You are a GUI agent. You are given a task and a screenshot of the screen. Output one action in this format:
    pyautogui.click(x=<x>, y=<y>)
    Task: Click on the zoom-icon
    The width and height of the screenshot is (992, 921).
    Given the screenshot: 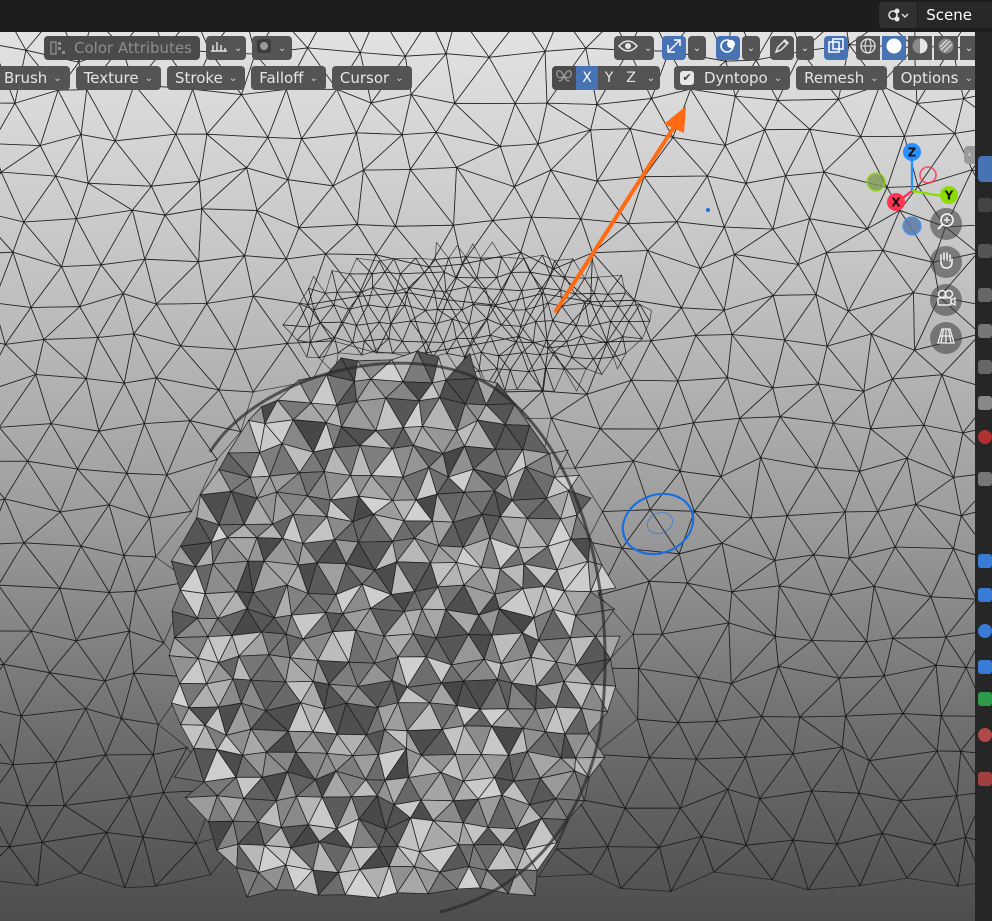 What is the action you would take?
    pyautogui.click(x=946, y=224)
    